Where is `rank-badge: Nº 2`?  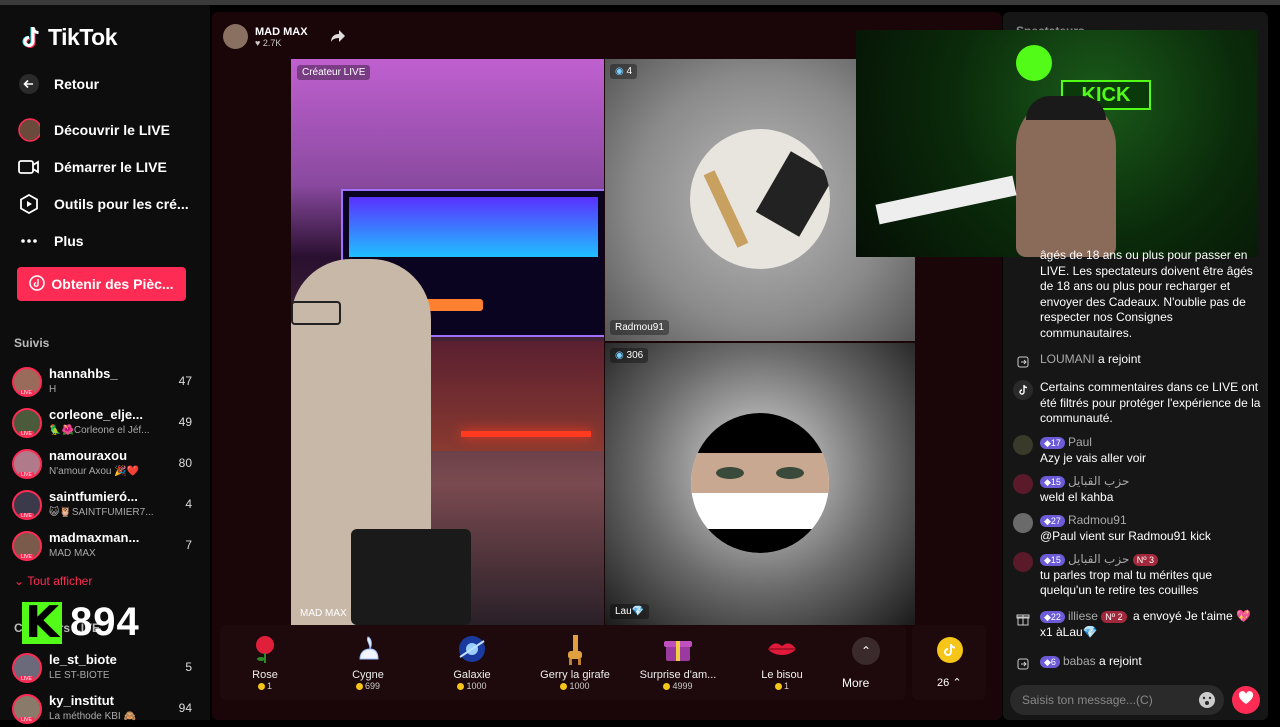
rank-badge: Nº 2 is located at coordinates (1114, 617).